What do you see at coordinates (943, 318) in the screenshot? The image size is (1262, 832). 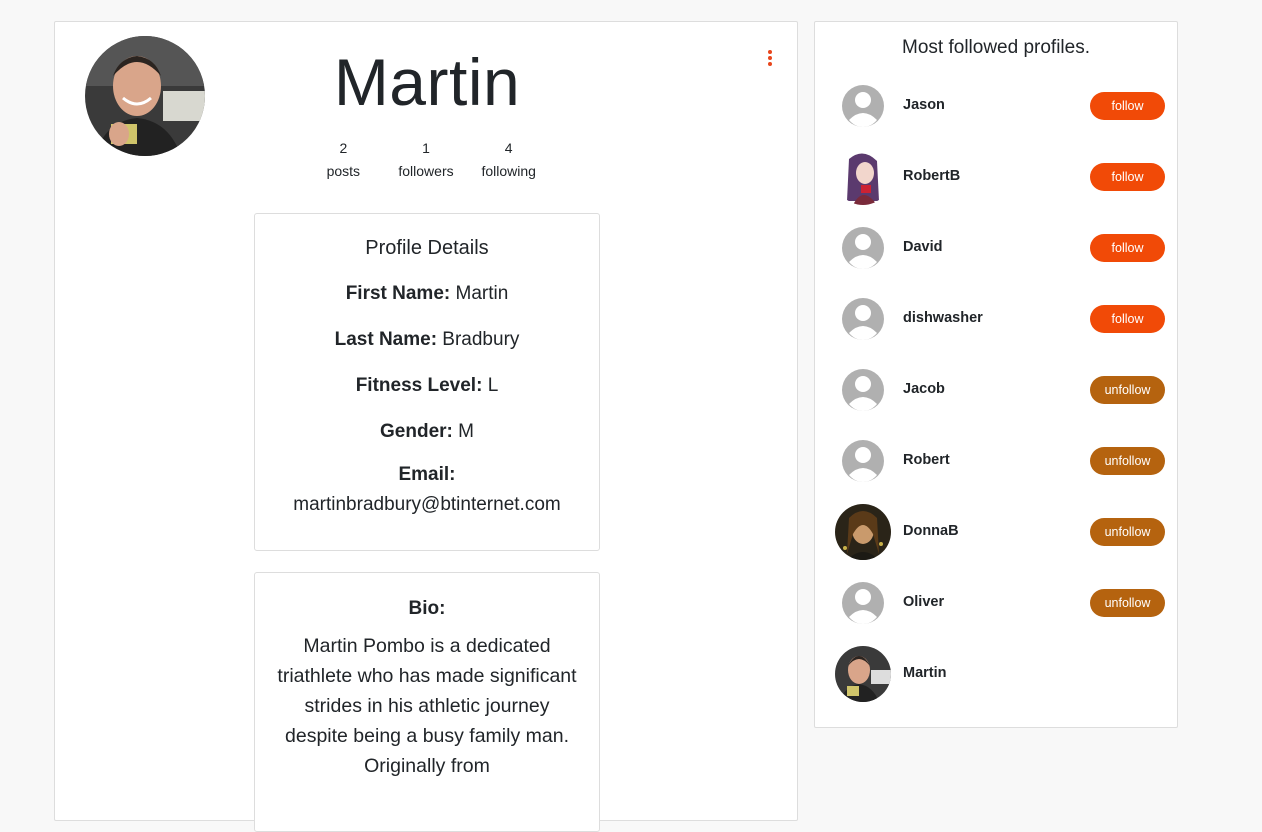 I see `profile-username: dishwasher` at bounding box center [943, 318].